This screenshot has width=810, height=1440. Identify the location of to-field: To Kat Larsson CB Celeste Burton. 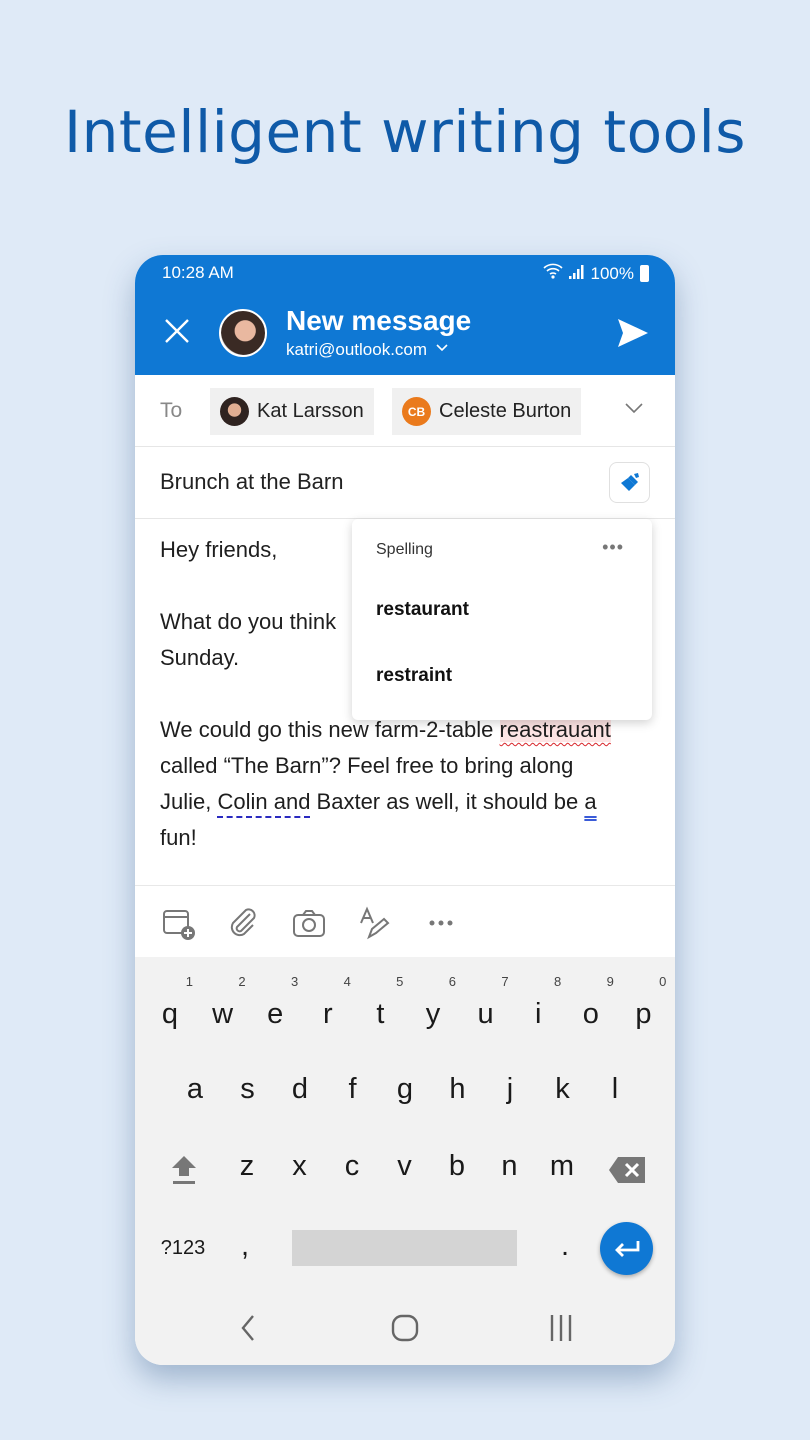
(405, 411).